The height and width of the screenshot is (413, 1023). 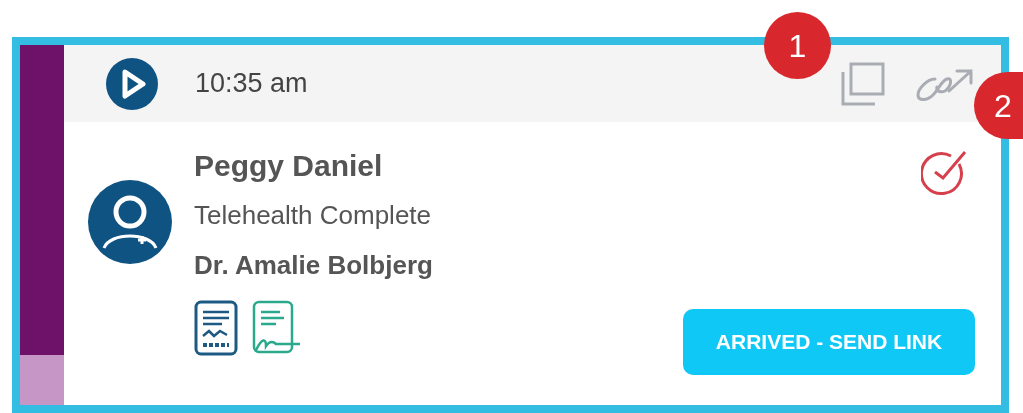 What do you see at coordinates (276, 328) in the screenshot?
I see `signed-document-icon` at bounding box center [276, 328].